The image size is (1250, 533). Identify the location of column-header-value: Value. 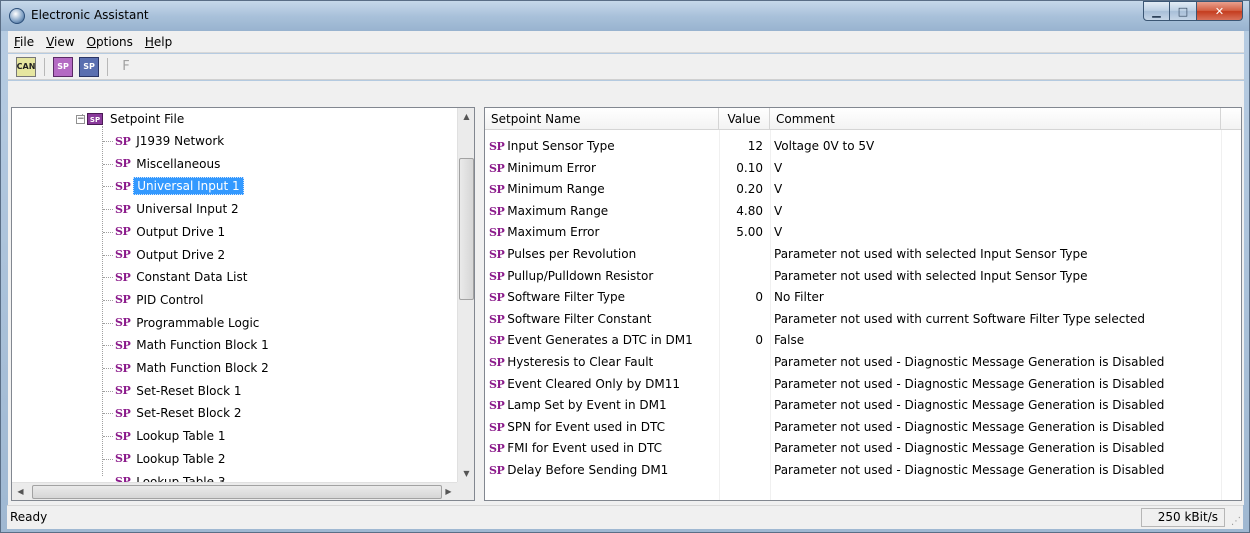
(744, 119).